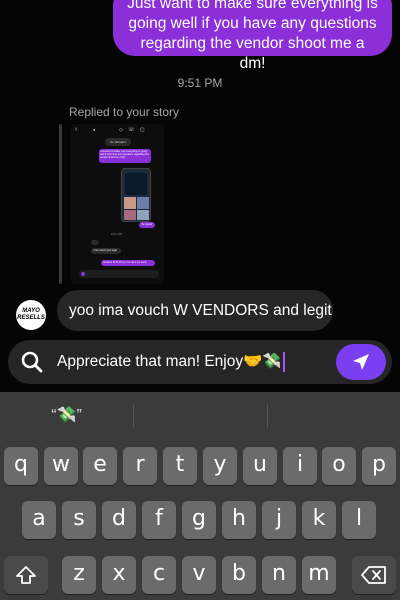 This screenshot has width=400, height=600. I want to click on back-arrow-icon: ‹, so click(76, 129).